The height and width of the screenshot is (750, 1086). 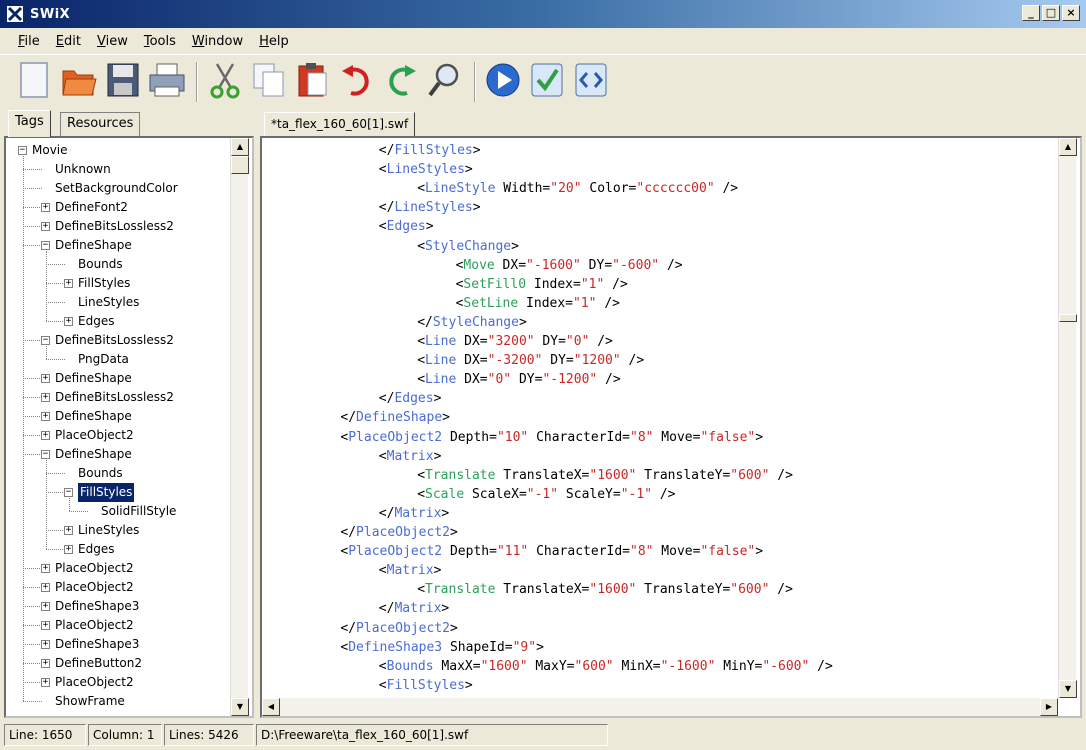 I want to click on menu-window: Window, so click(x=217, y=41).